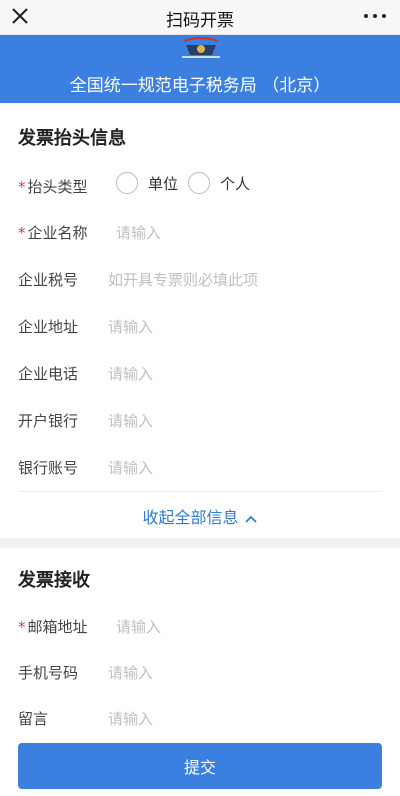  I want to click on company-address-row: 企业地址 请输入, so click(200, 327).